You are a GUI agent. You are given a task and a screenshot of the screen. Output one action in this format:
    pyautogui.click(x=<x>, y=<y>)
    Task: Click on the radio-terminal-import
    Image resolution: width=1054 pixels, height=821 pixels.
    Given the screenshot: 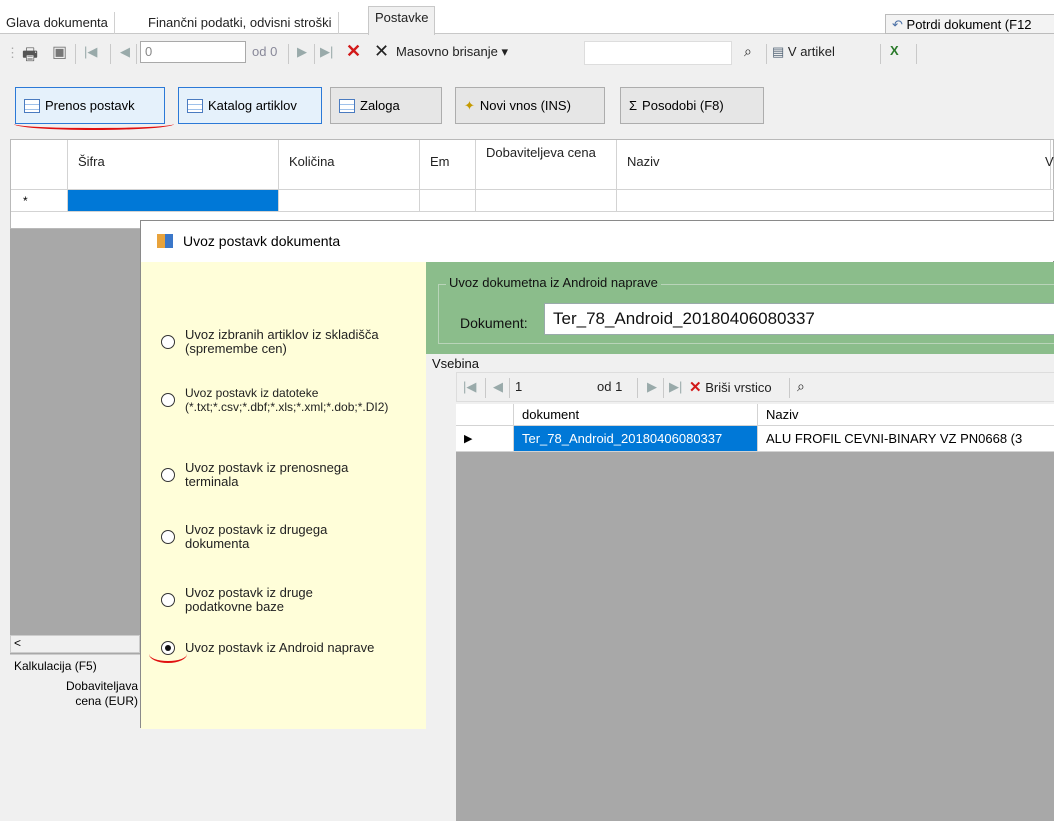 What is the action you would take?
    pyautogui.click(x=168, y=475)
    